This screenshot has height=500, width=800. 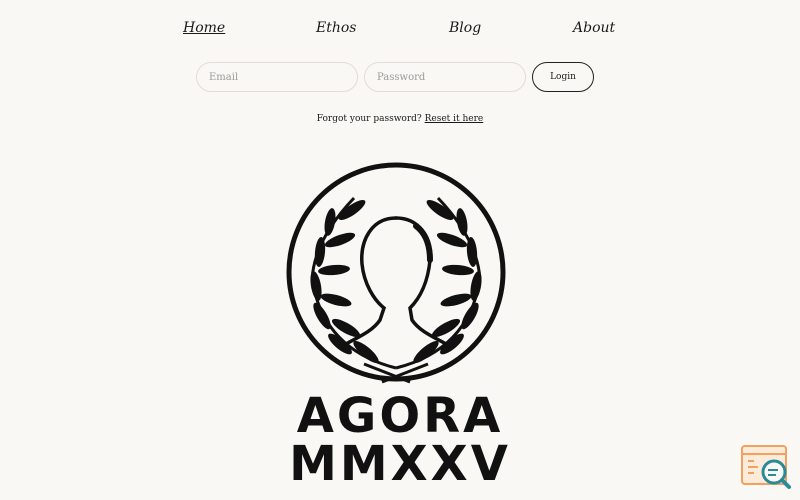 What do you see at coordinates (369, 119) in the screenshot?
I see `forgot-password-text: Forgot your password?` at bounding box center [369, 119].